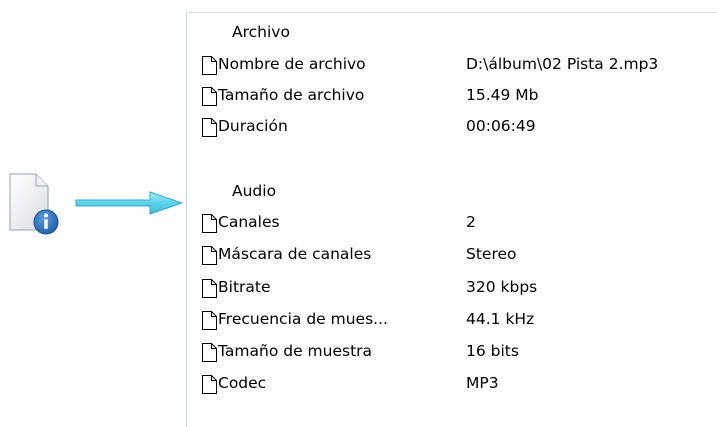 The width and height of the screenshot is (717, 427). Describe the element at coordinates (261, 32) in the screenshot. I see `group-header-archivo: Archivo` at that location.